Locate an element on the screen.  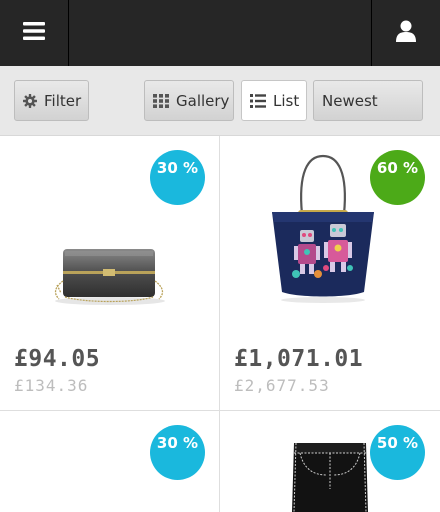
grid-icon is located at coordinates (161, 100).